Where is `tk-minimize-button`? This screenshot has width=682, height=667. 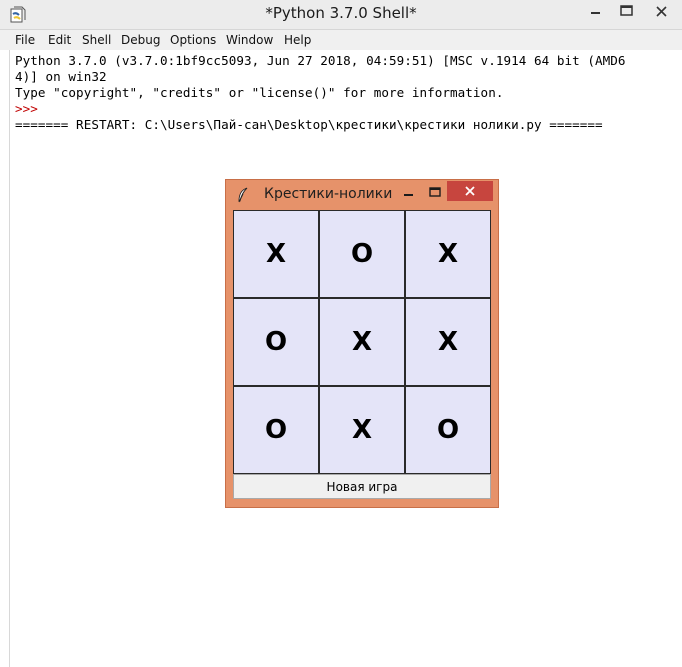
tk-minimize-button is located at coordinates (409, 193).